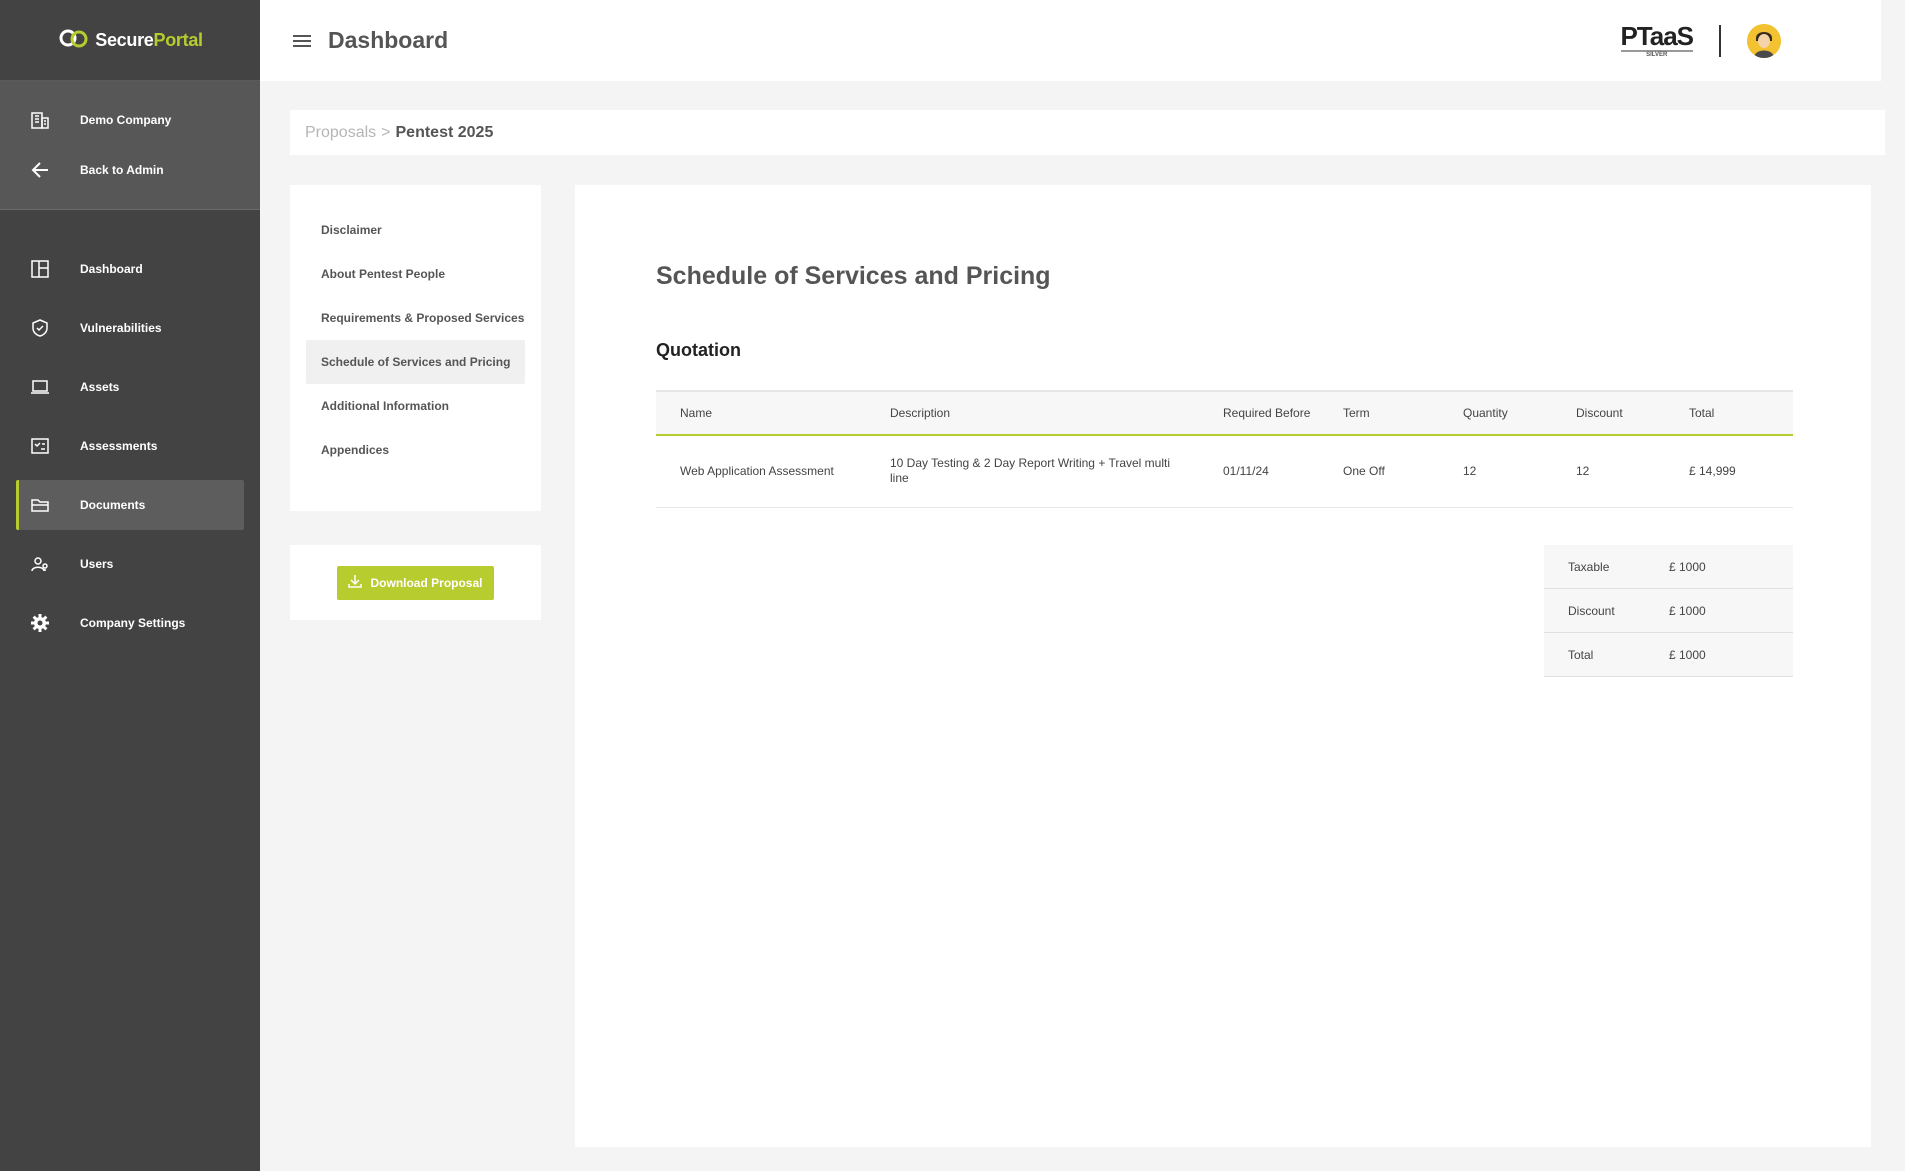 The height and width of the screenshot is (1171, 1905). I want to click on cell-quantity: 12, so click(1495, 471).